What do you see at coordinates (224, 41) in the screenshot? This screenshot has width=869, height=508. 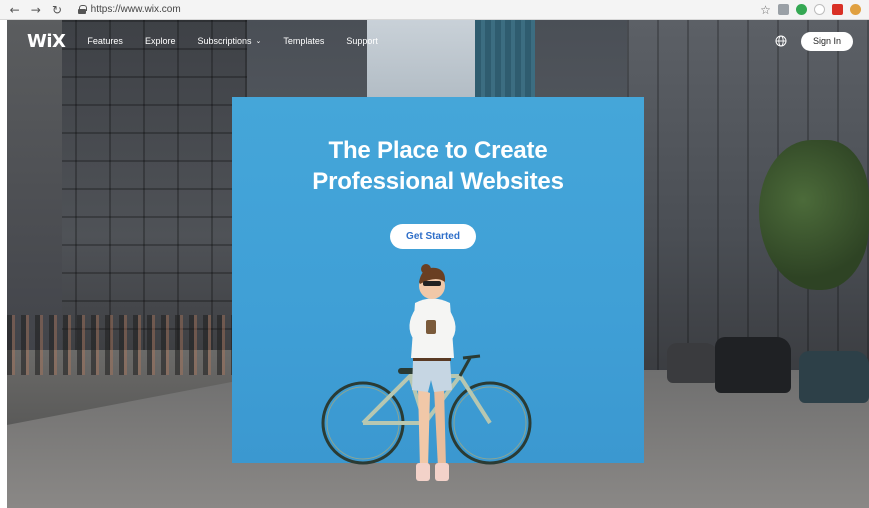 I see `nav-subscriptions-label: Subscriptions` at bounding box center [224, 41].